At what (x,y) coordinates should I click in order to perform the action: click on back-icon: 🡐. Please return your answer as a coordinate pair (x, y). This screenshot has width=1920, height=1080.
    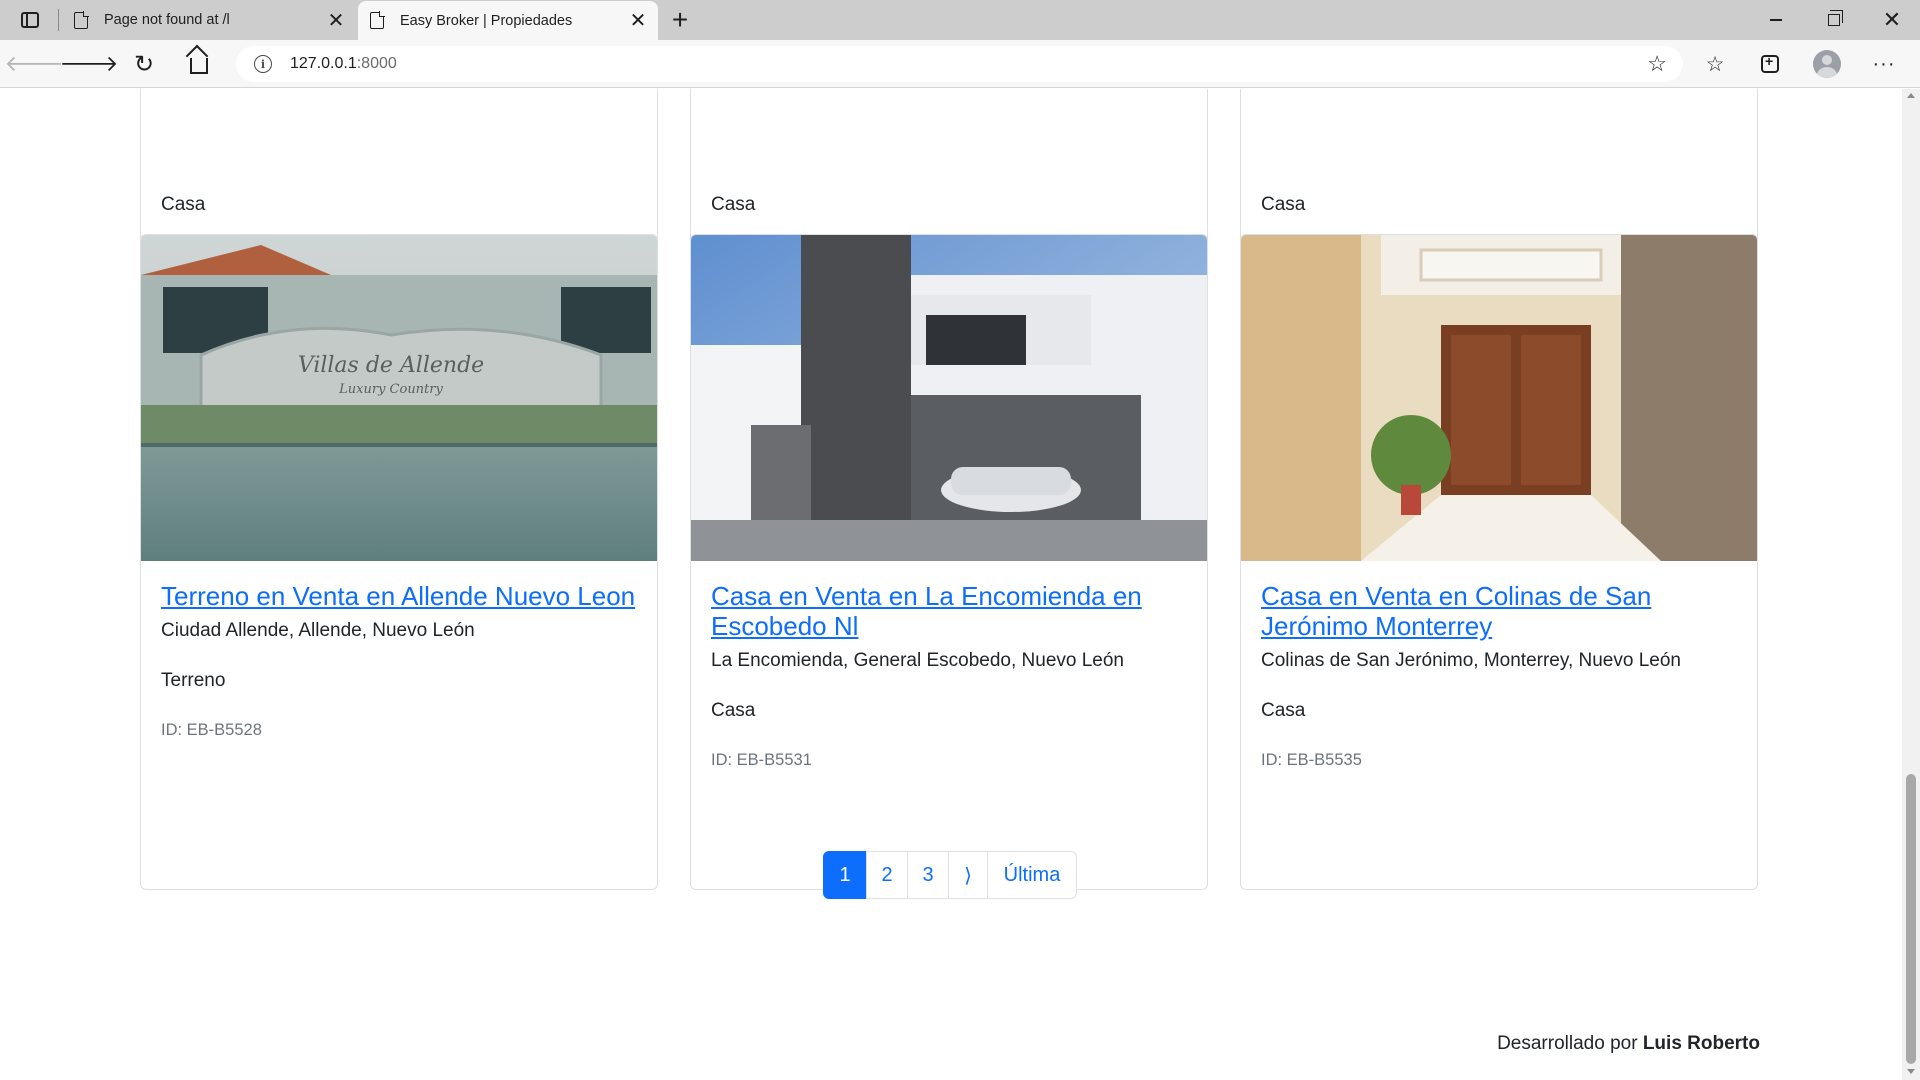
    Looking at the image, I should click on (34, 64).